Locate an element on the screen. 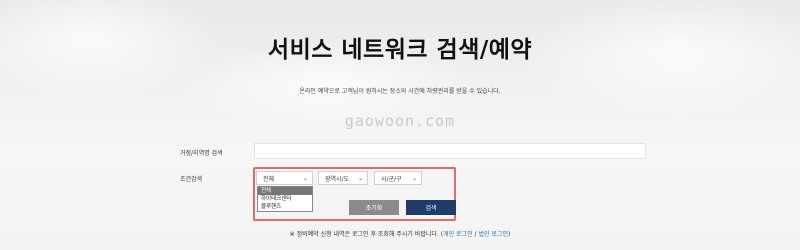 The height and width of the screenshot is (250, 800). region-select: 광역시/도 ⌄ is located at coordinates (343, 178).